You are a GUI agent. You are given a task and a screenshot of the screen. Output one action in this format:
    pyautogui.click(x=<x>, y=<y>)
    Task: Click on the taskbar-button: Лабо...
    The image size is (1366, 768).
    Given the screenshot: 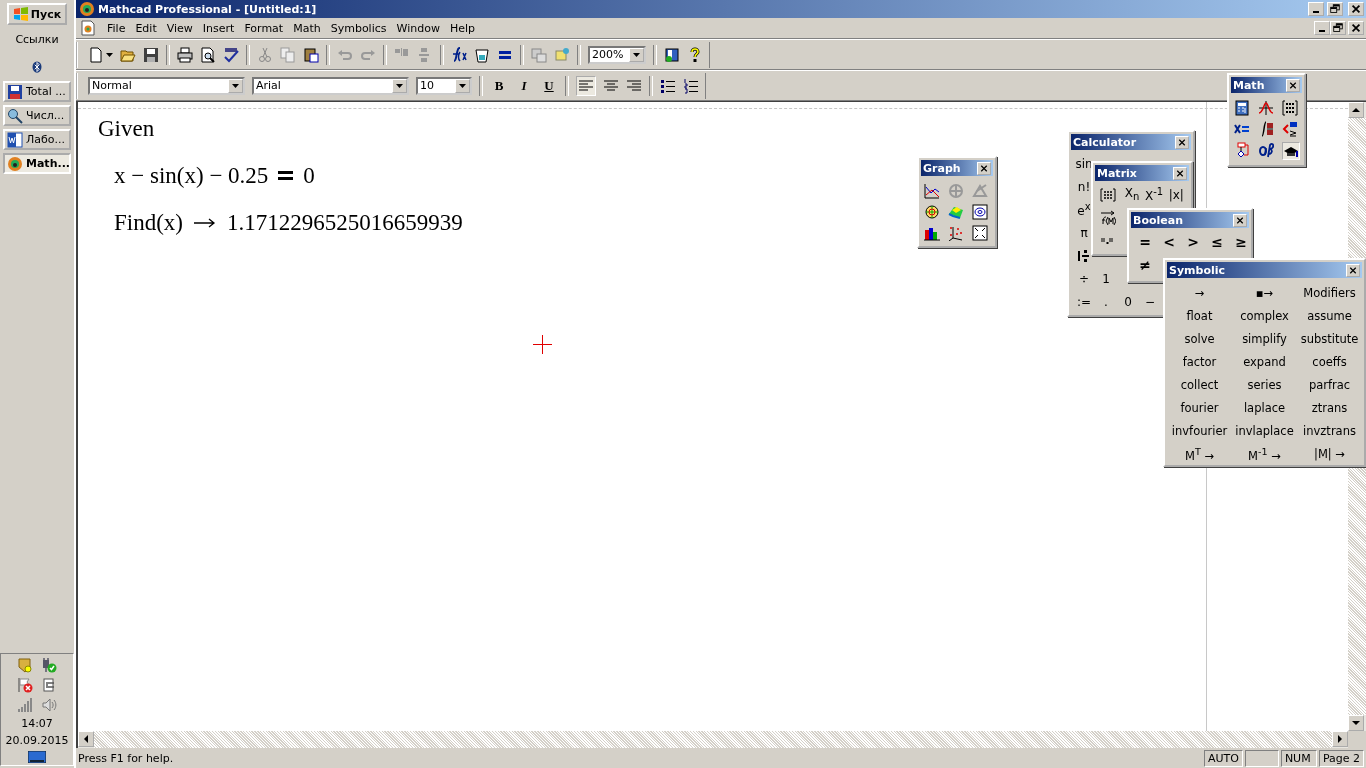 What is the action you would take?
    pyautogui.click(x=37, y=139)
    